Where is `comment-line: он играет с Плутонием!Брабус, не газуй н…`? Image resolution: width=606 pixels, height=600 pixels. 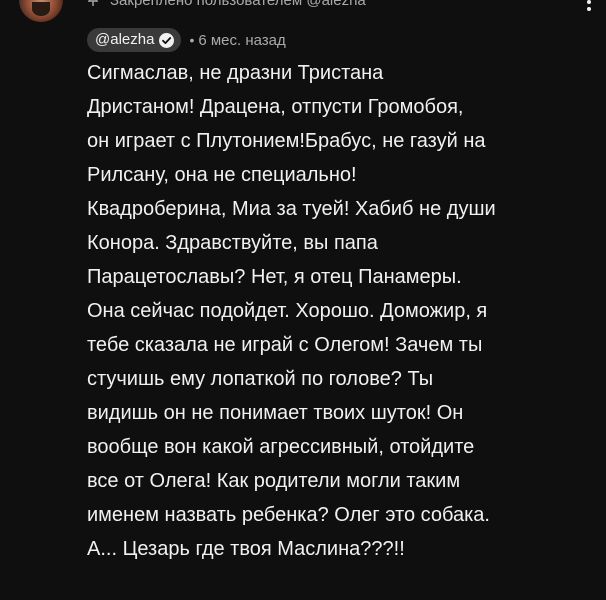
comment-line: он играет с Плутонием!Брабус, не газуй н… is located at coordinates (286, 141).